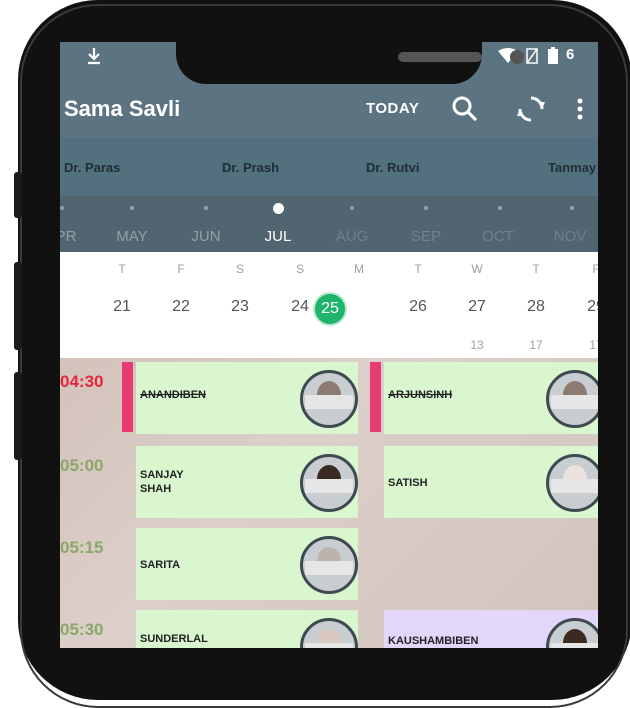 Image resolution: width=630 pixels, height=708 pixels. What do you see at coordinates (517, 57) in the screenshot?
I see `front-camera` at bounding box center [517, 57].